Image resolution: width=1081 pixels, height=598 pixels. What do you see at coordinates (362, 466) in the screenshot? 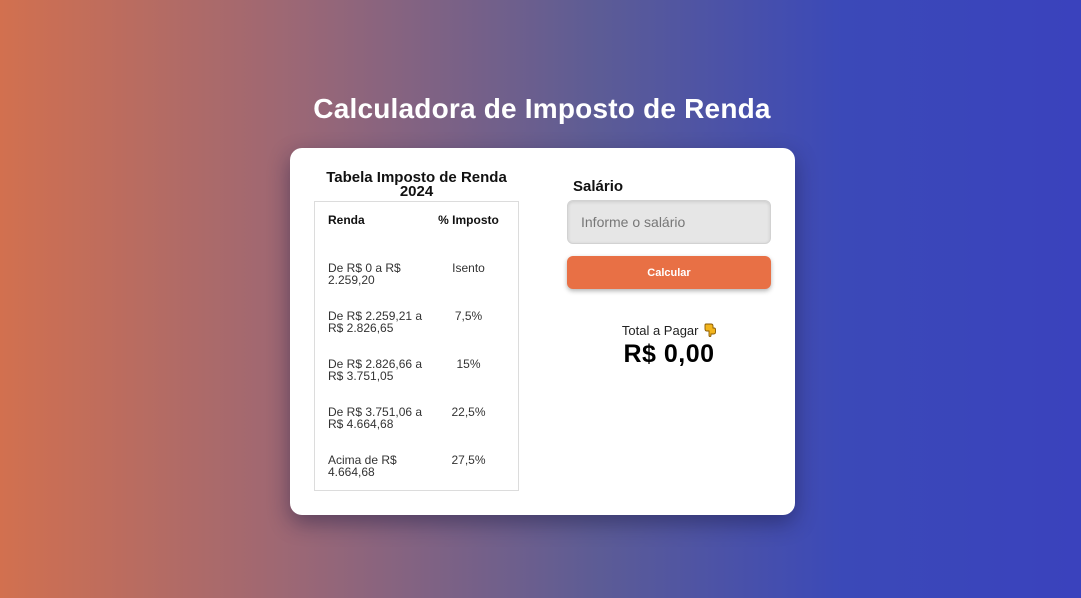
I see `row-income-range: Acima de R$ 4.664,68` at bounding box center [362, 466].